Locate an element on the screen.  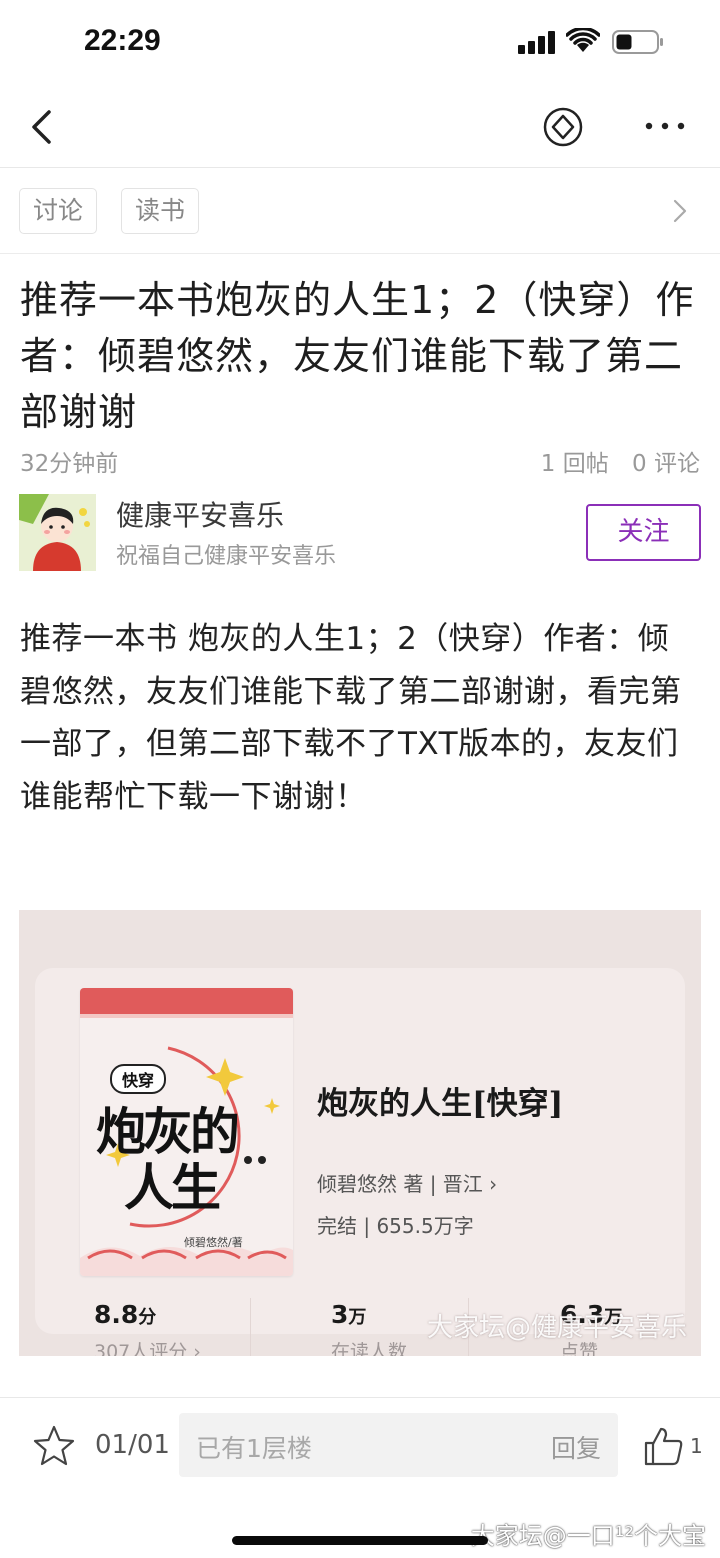
back-icon is located at coordinates (42, 127).